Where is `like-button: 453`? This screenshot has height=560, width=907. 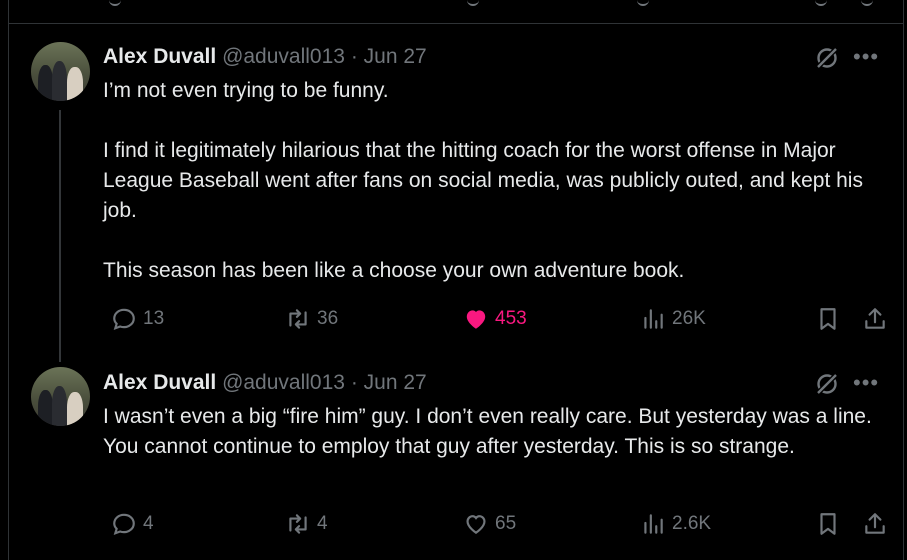
like-button: 453 is located at coordinates (495, 319).